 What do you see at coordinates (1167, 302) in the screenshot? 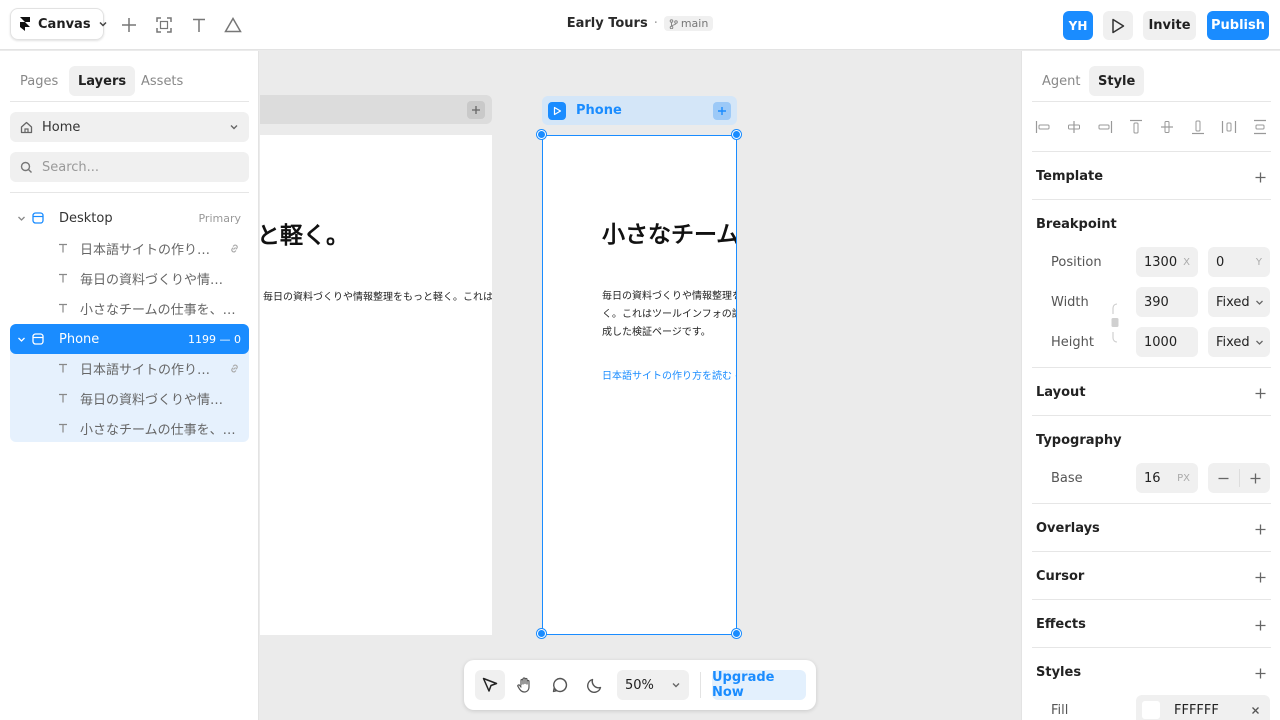
I see `width-field: 390` at bounding box center [1167, 302].